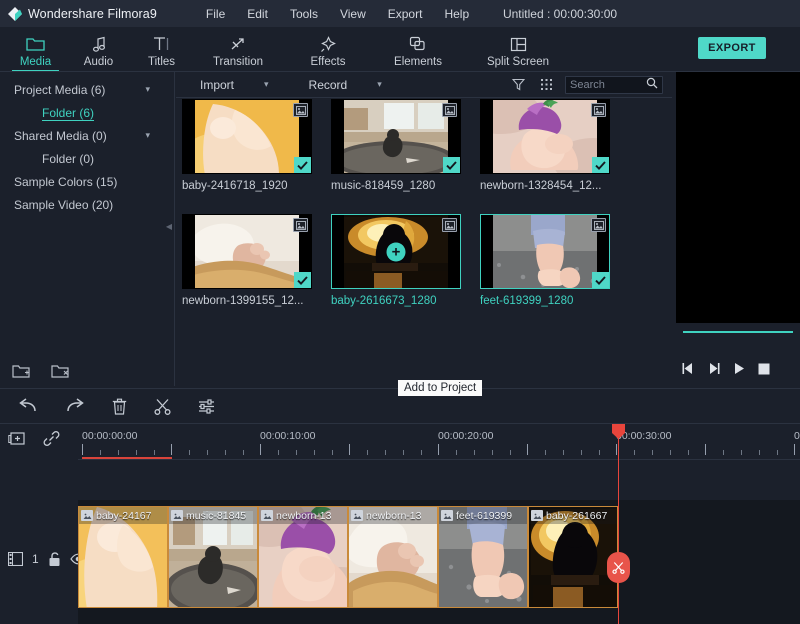 The height and width of the screenshot is (624, 800). I want to click on sidebar-item-project-folder: Folder (6), so click(87, 112).